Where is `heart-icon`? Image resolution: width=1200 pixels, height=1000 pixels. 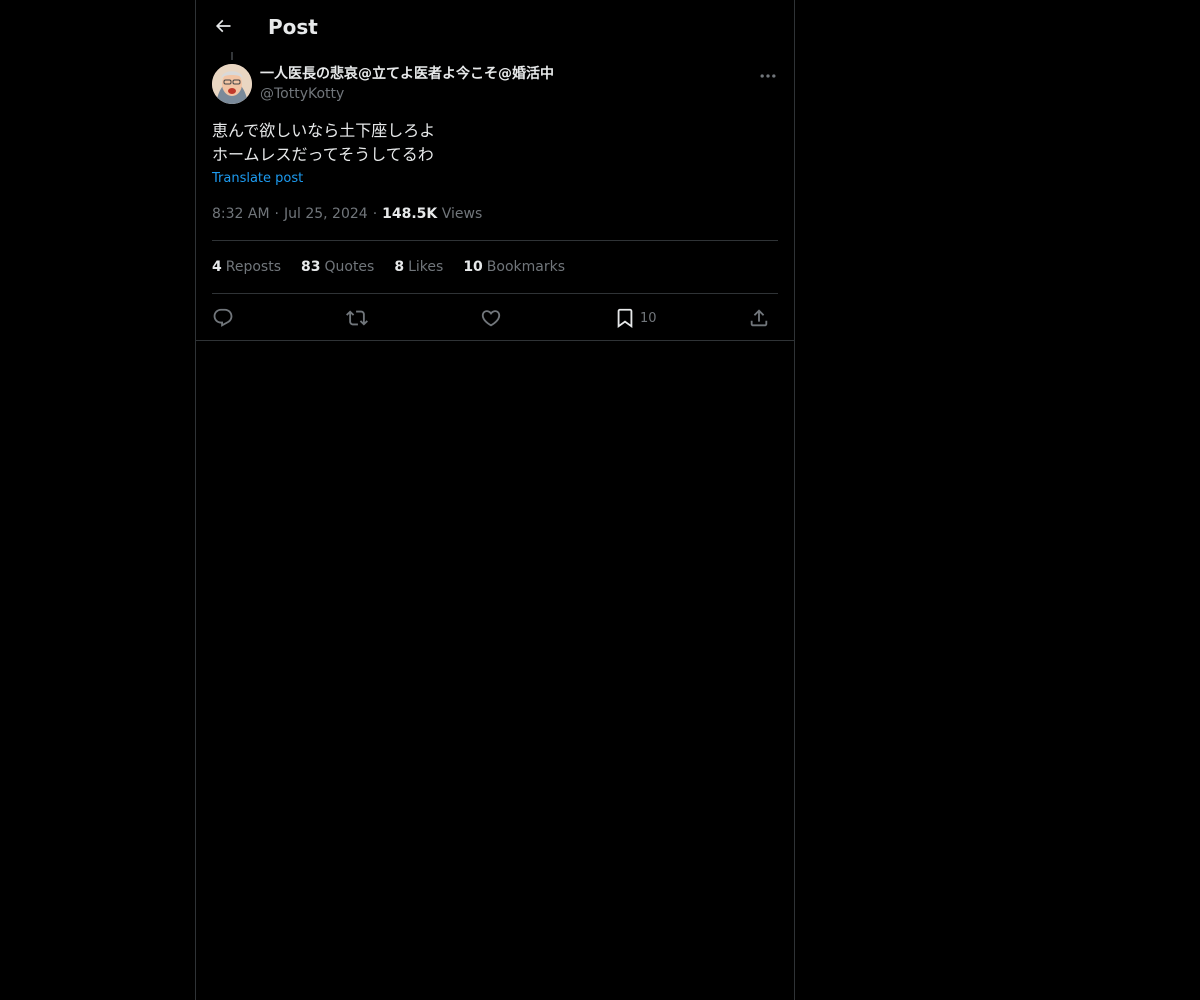 heart-icon is located at coordinates (491, 318).